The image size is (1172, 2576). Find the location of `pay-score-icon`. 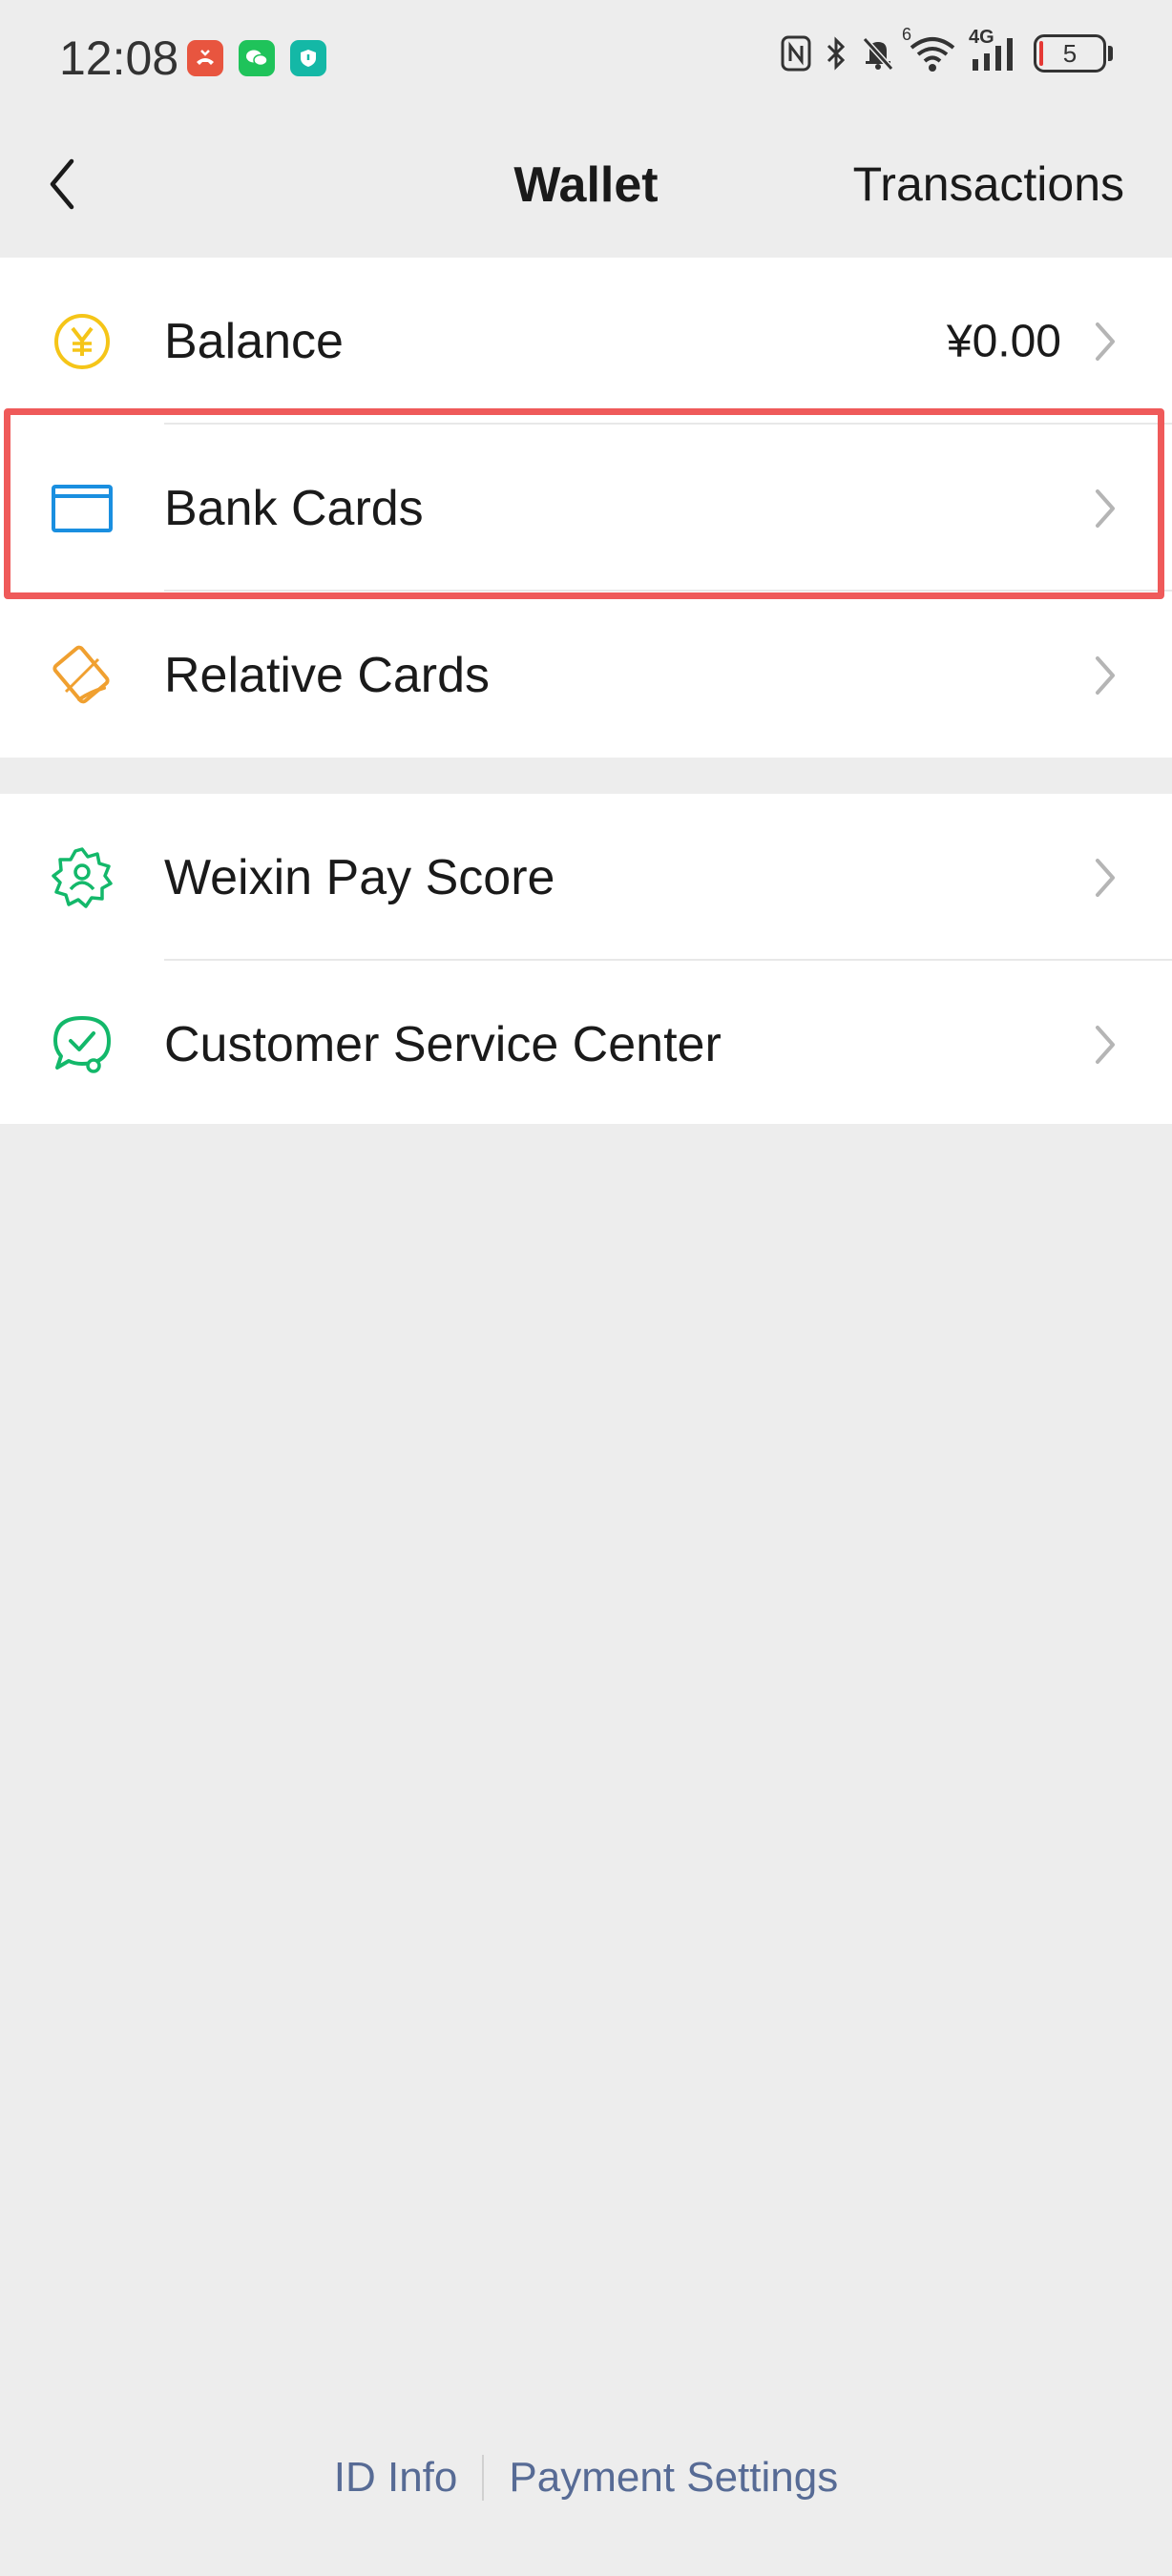

pay-score-icon is located at coordinates (82, 877).